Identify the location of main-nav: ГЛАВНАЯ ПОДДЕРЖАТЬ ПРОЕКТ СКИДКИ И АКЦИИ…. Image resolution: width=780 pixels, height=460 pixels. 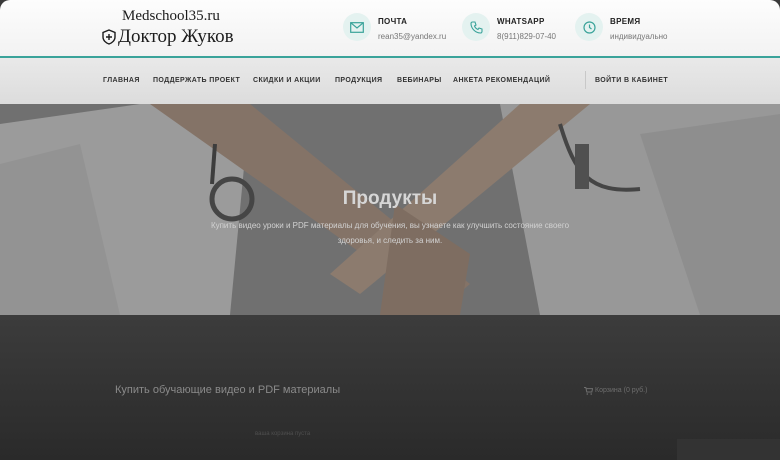
(390, 81).